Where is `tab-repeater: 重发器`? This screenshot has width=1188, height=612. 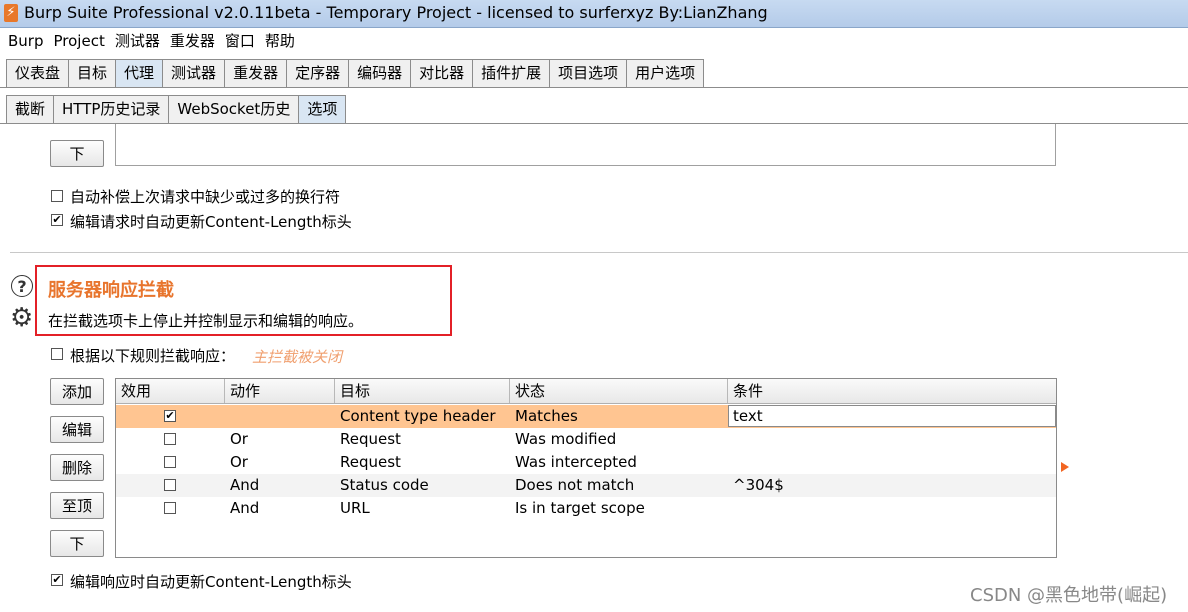
tab-repeater: 重发器 is located at coordinates (256, 73).